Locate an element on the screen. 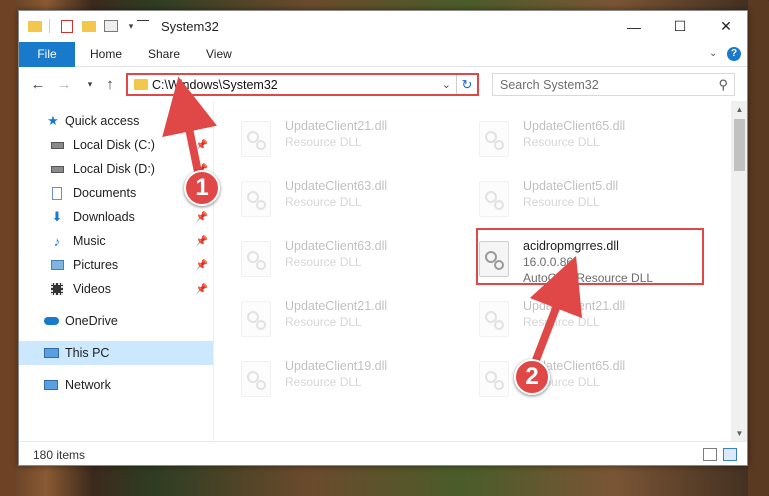 This screenshot has width=769, height=496. callout-badge-1: 1 is located at coordinates (202, 188).